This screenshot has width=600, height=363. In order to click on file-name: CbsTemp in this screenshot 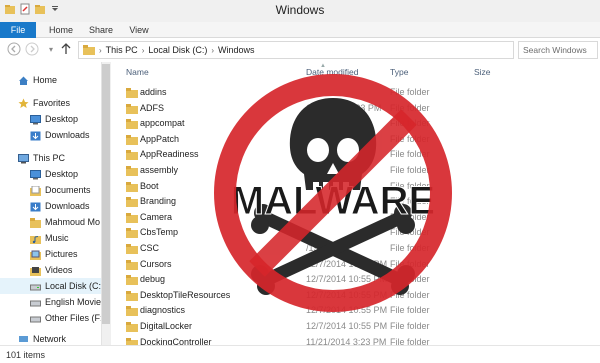, I will do `click(159, 232)`.